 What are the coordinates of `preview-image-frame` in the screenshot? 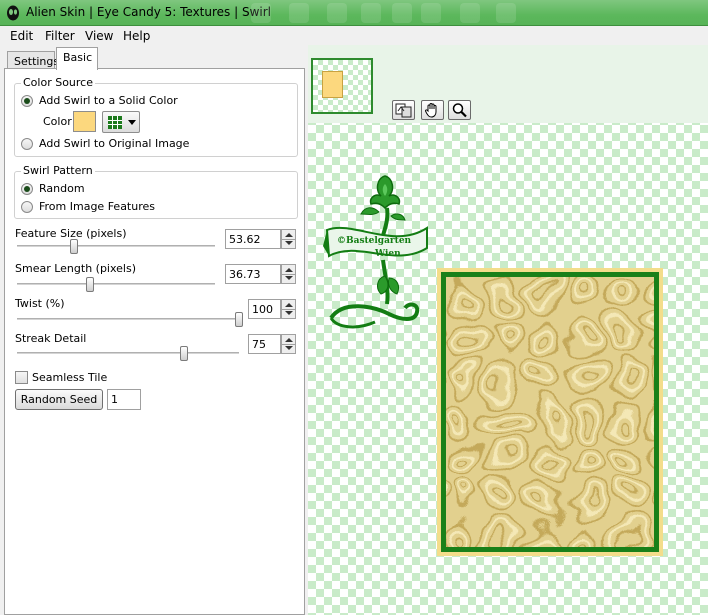 It's located at (550, 412).